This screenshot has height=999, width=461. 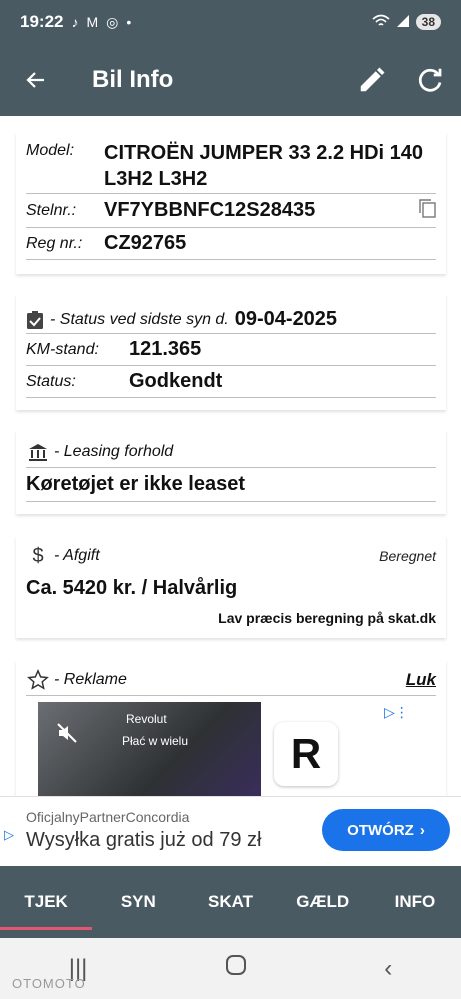 What do you see at coordinates (176, 381) in the screenshot?
I see `state-value: Godkendt` at bounding box center [176, 381].